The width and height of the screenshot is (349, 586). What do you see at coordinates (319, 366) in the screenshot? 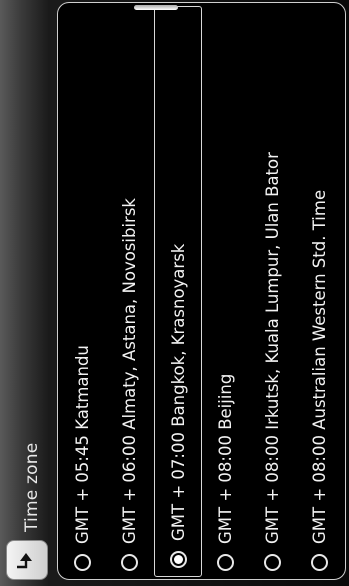
I see `timezone-label: GMT + 08:00 Australian Western Std. Time` at bounding box center [319, 366].